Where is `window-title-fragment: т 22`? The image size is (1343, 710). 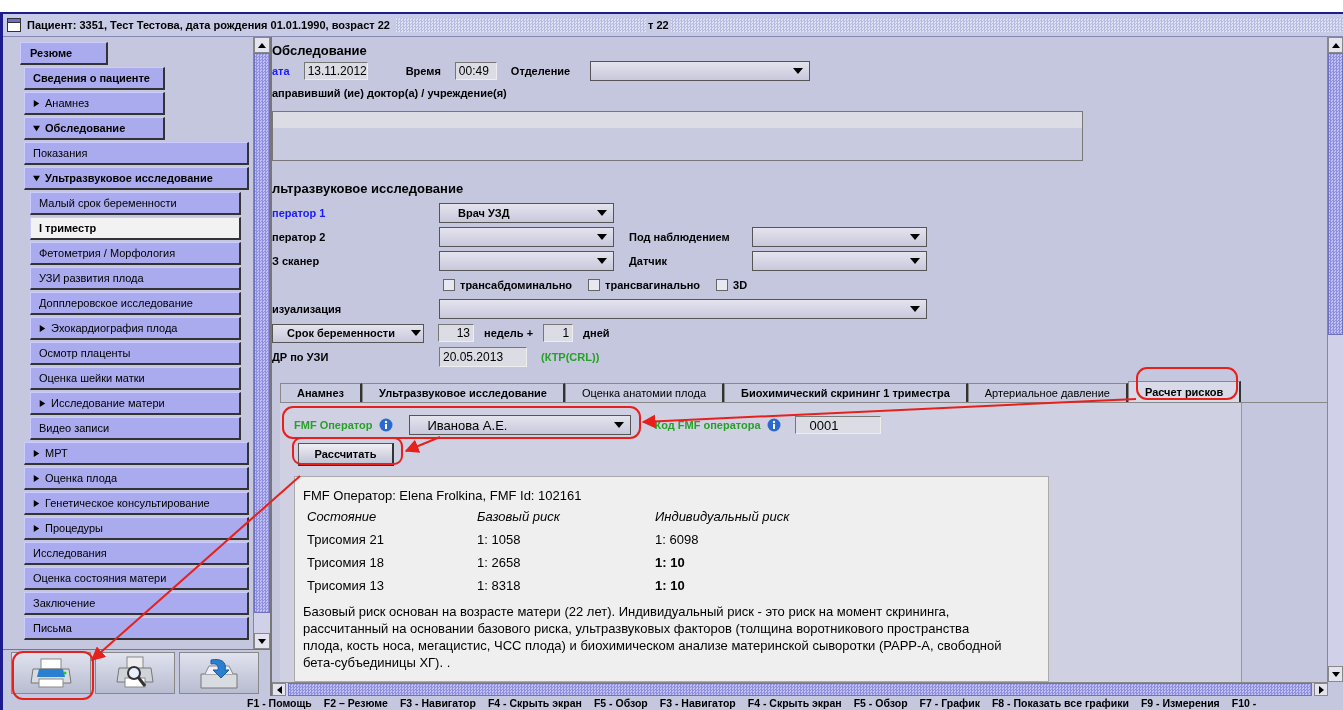 window-title-fragment: т 22 is located at coordinates (658, 25).